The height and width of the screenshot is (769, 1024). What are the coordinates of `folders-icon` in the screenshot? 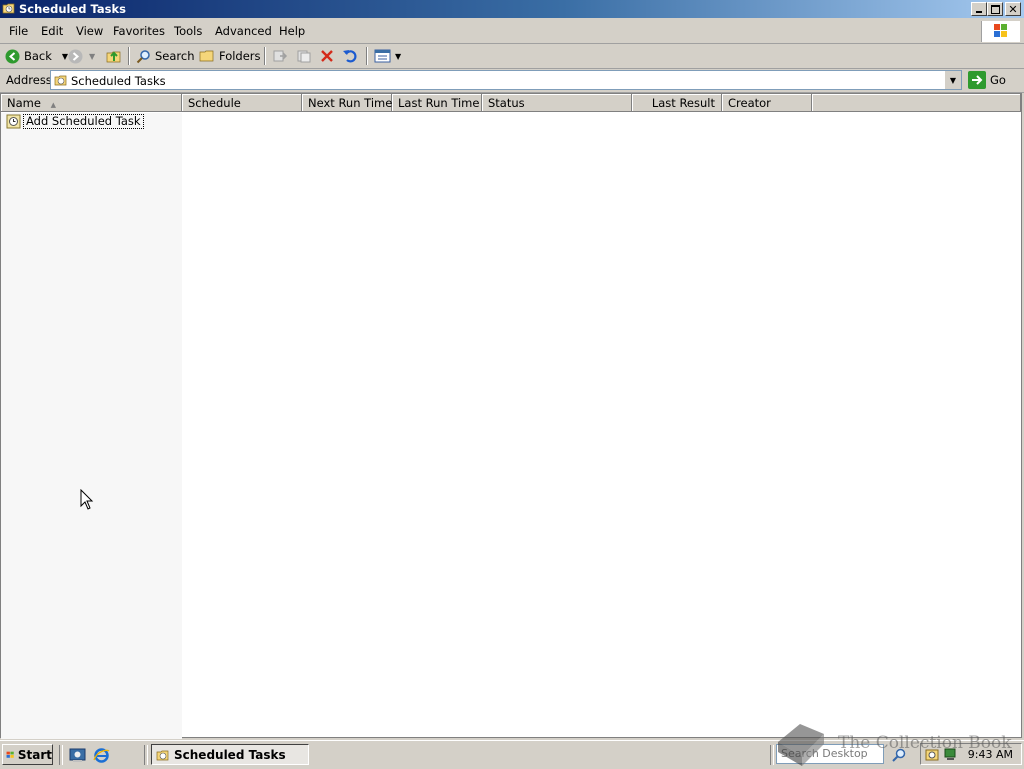 It's located at (206, 56).